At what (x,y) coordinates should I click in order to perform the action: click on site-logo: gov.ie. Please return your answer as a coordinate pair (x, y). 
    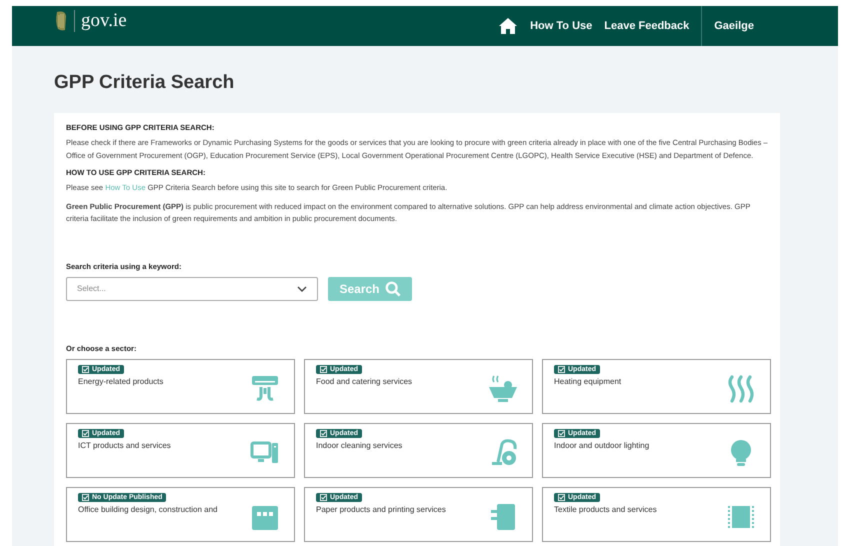
    Looking at the image, I should click on (104, 21).